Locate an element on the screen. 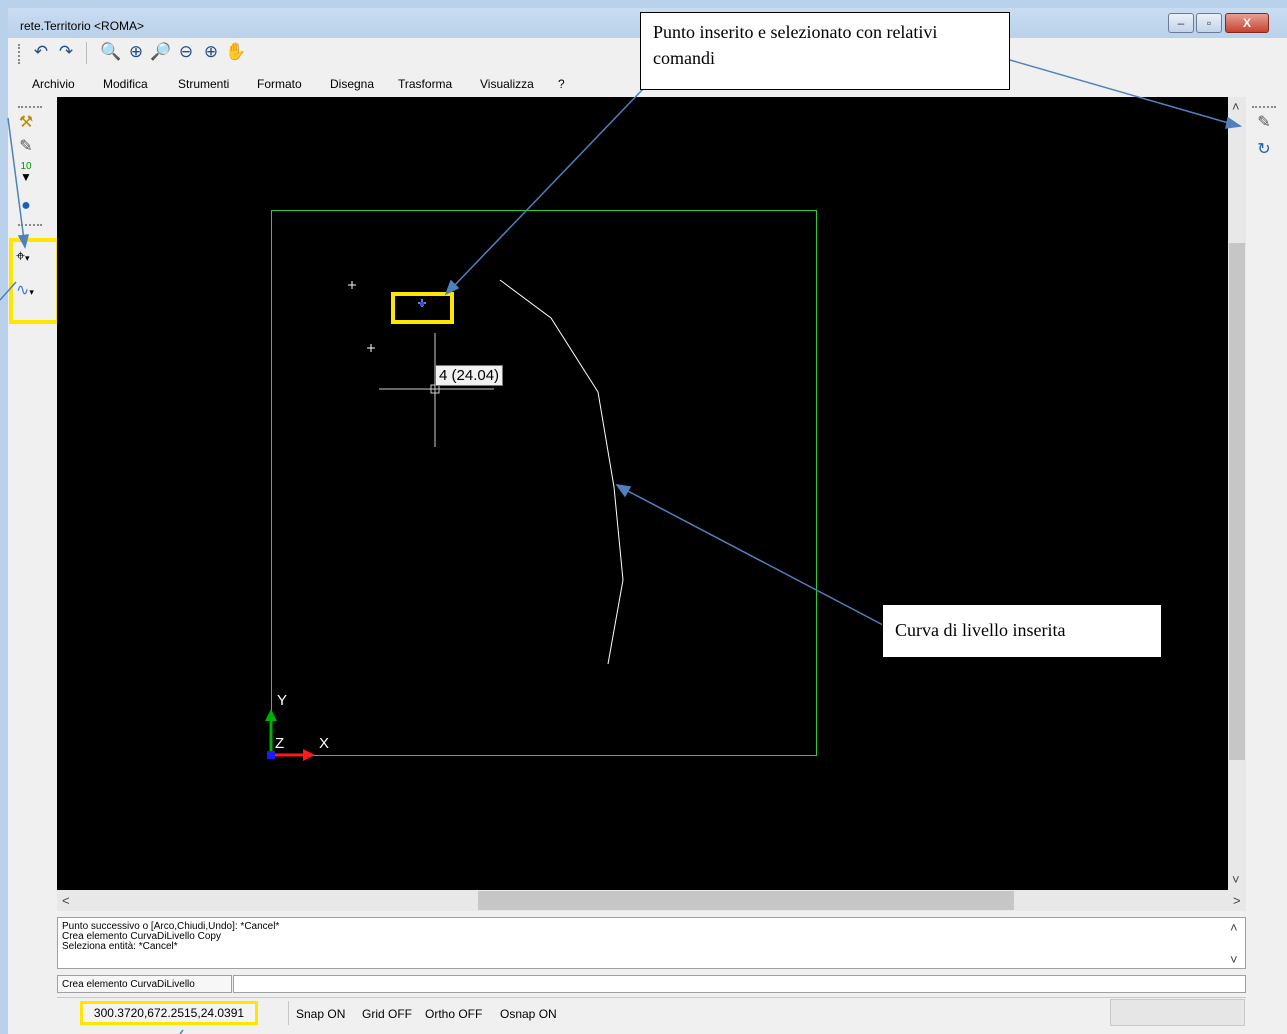 Image resolution: width=1287 pixels, height=1034 pixels. zoom-in-icon: ⊕ is located at coordinates (211, 52).